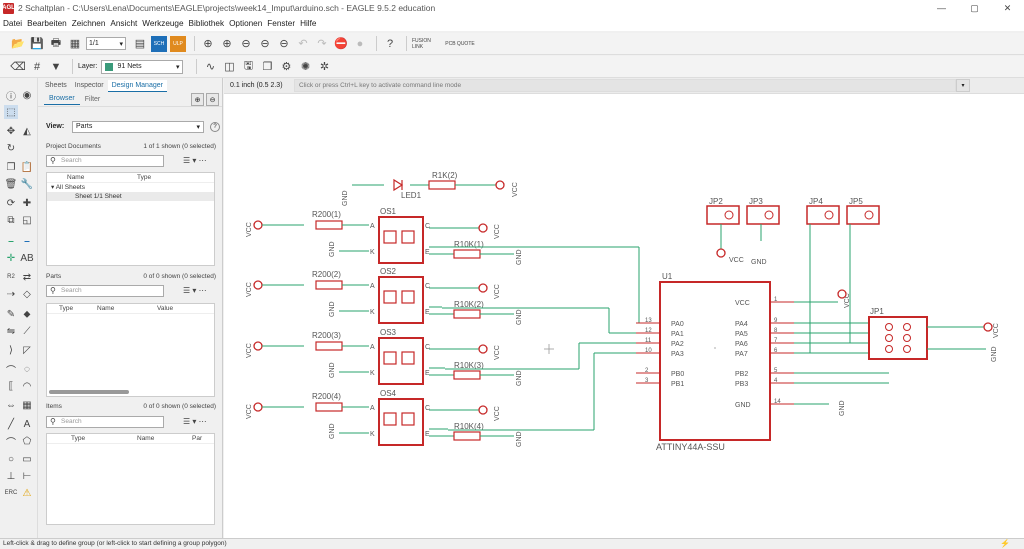  What do you see at coordinates (27, 493) in the screenshot?
I see `warning-icon: ⚠` at bounding box center [27, 493].